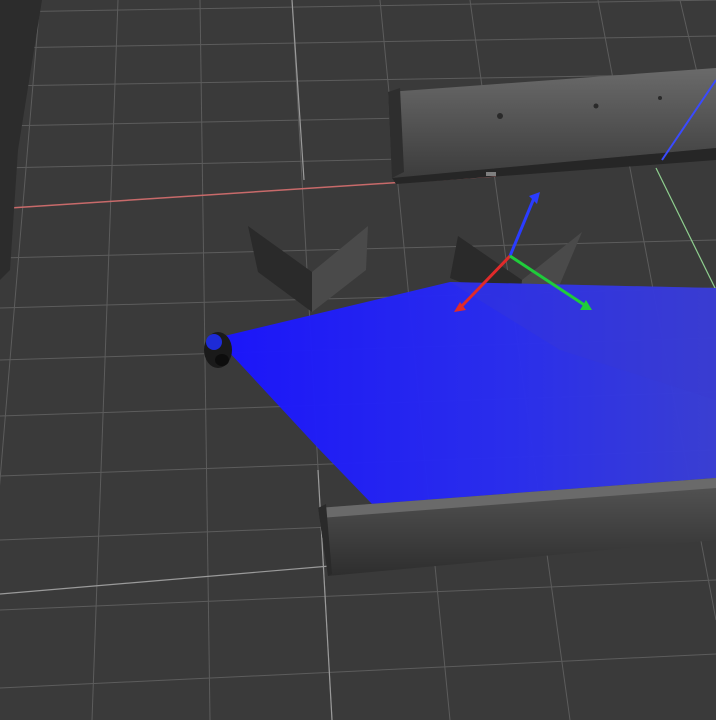  Describe the element at coordinates (218, 350) in the screenshot. I see `robot-sensor-icon` at that location.